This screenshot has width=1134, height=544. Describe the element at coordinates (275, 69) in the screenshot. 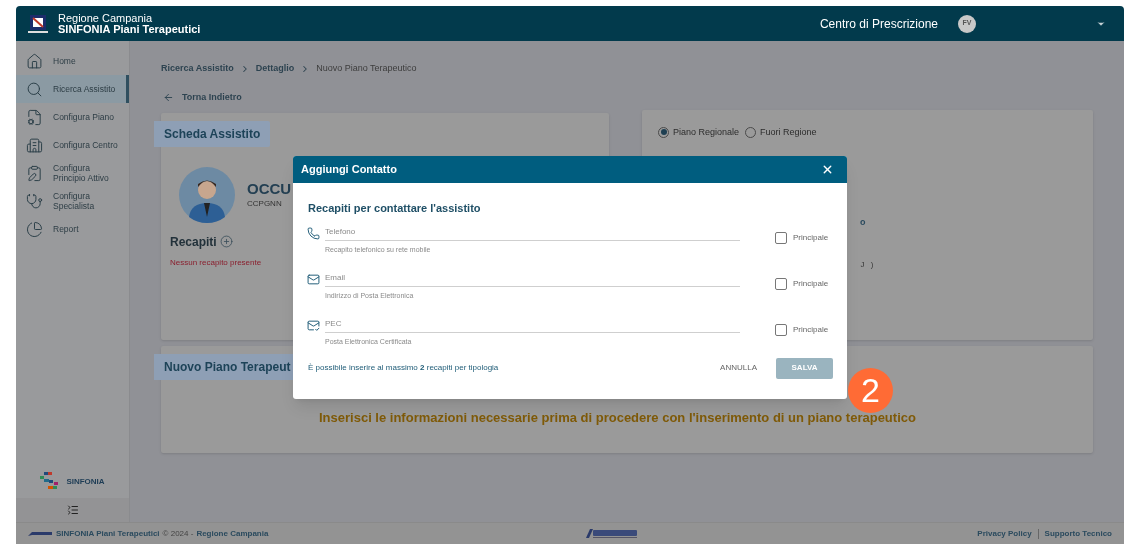

I see `breadcrumb-link: Dettaglio` at that location.